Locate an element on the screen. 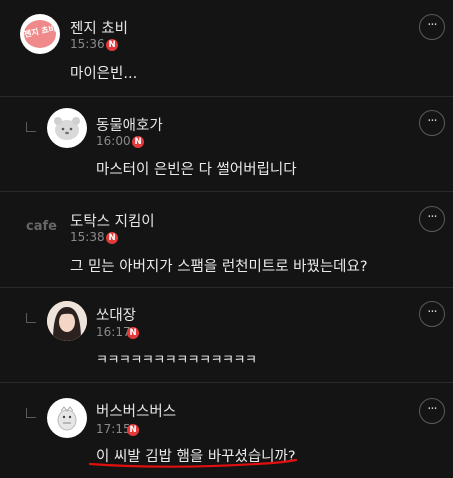 The height and width of the screenshot is (478, 453). red-underline-annotation is located at coordinates (193, 463).